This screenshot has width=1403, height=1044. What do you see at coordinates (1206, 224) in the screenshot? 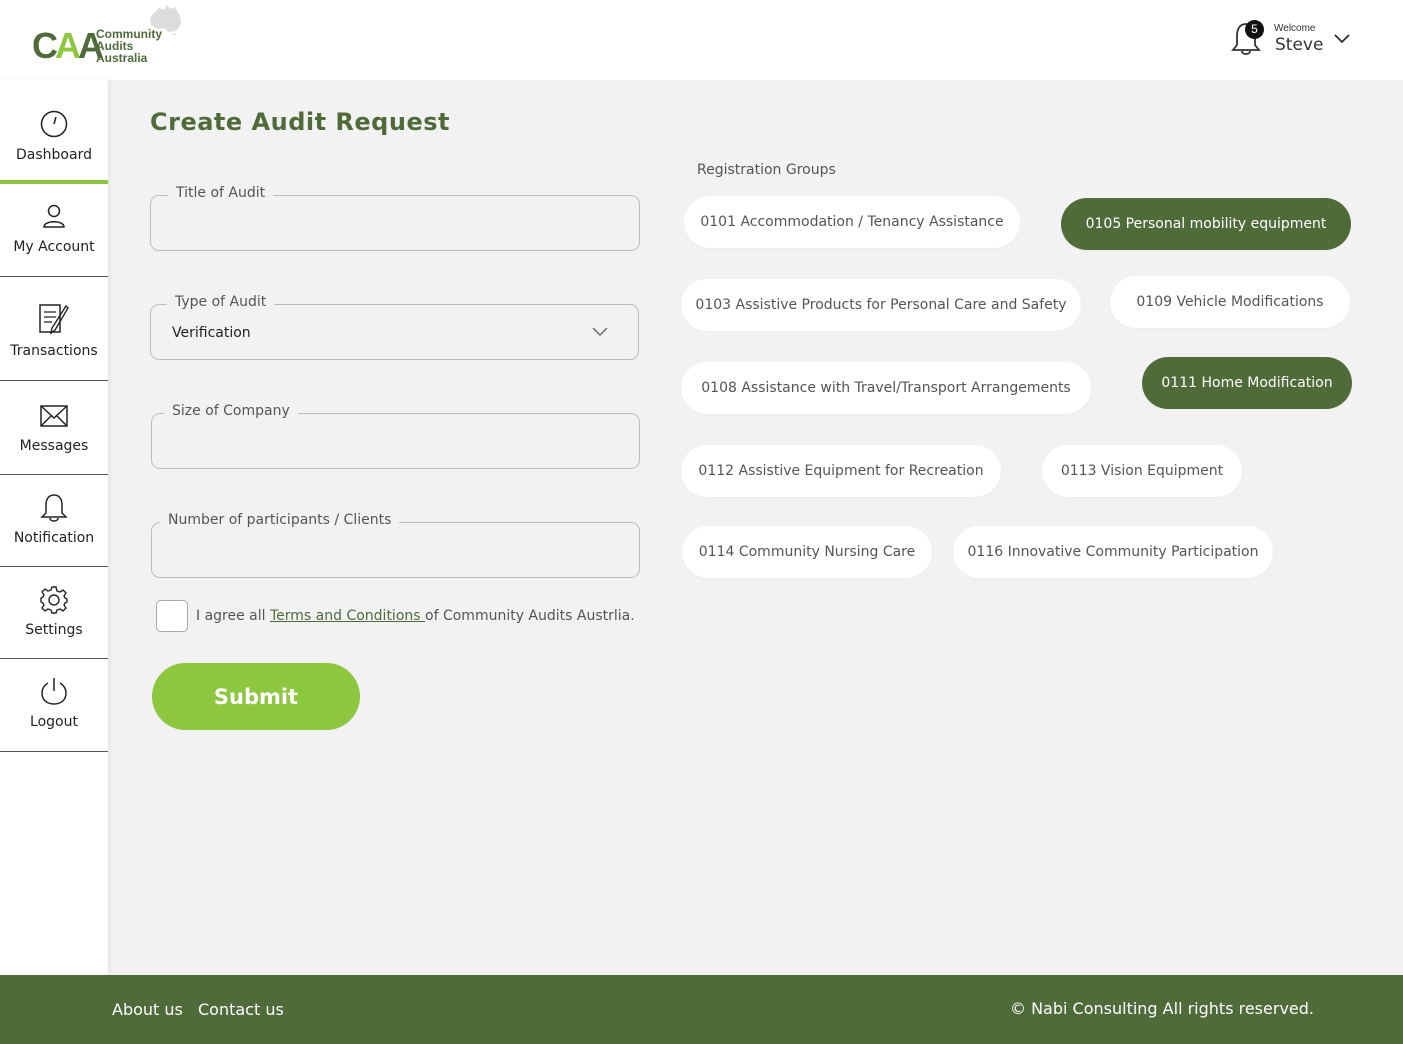
I see `registration-group-chip-selected: 0105 Personal mobility equipment` at bounding box center [1206, 224].